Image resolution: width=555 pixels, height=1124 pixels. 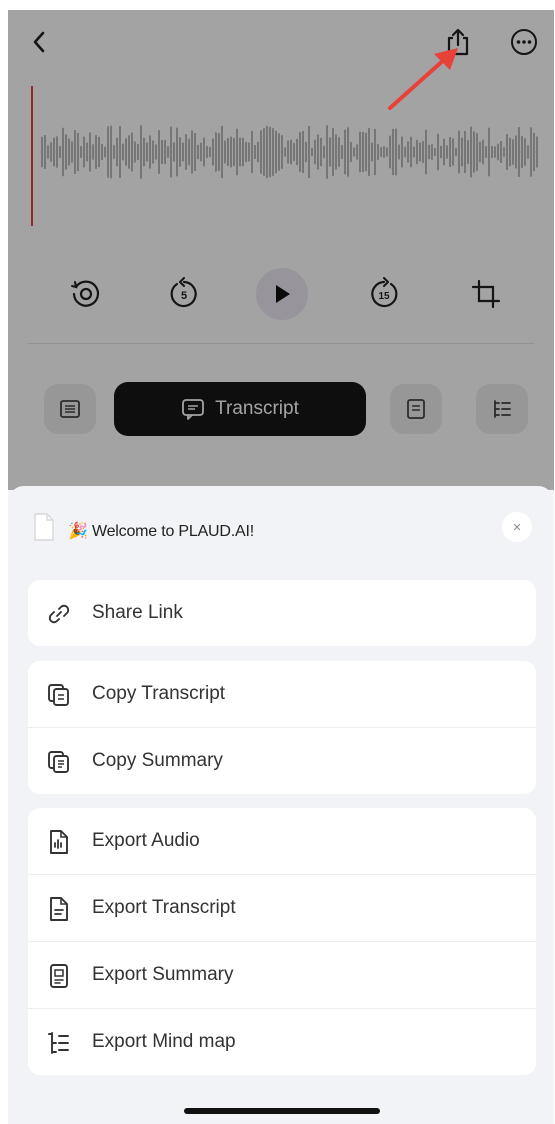 What do you see at coordinates (59, 842) in the screenshot?
I see `audio-file-icon` at bounding box center [59, 842].